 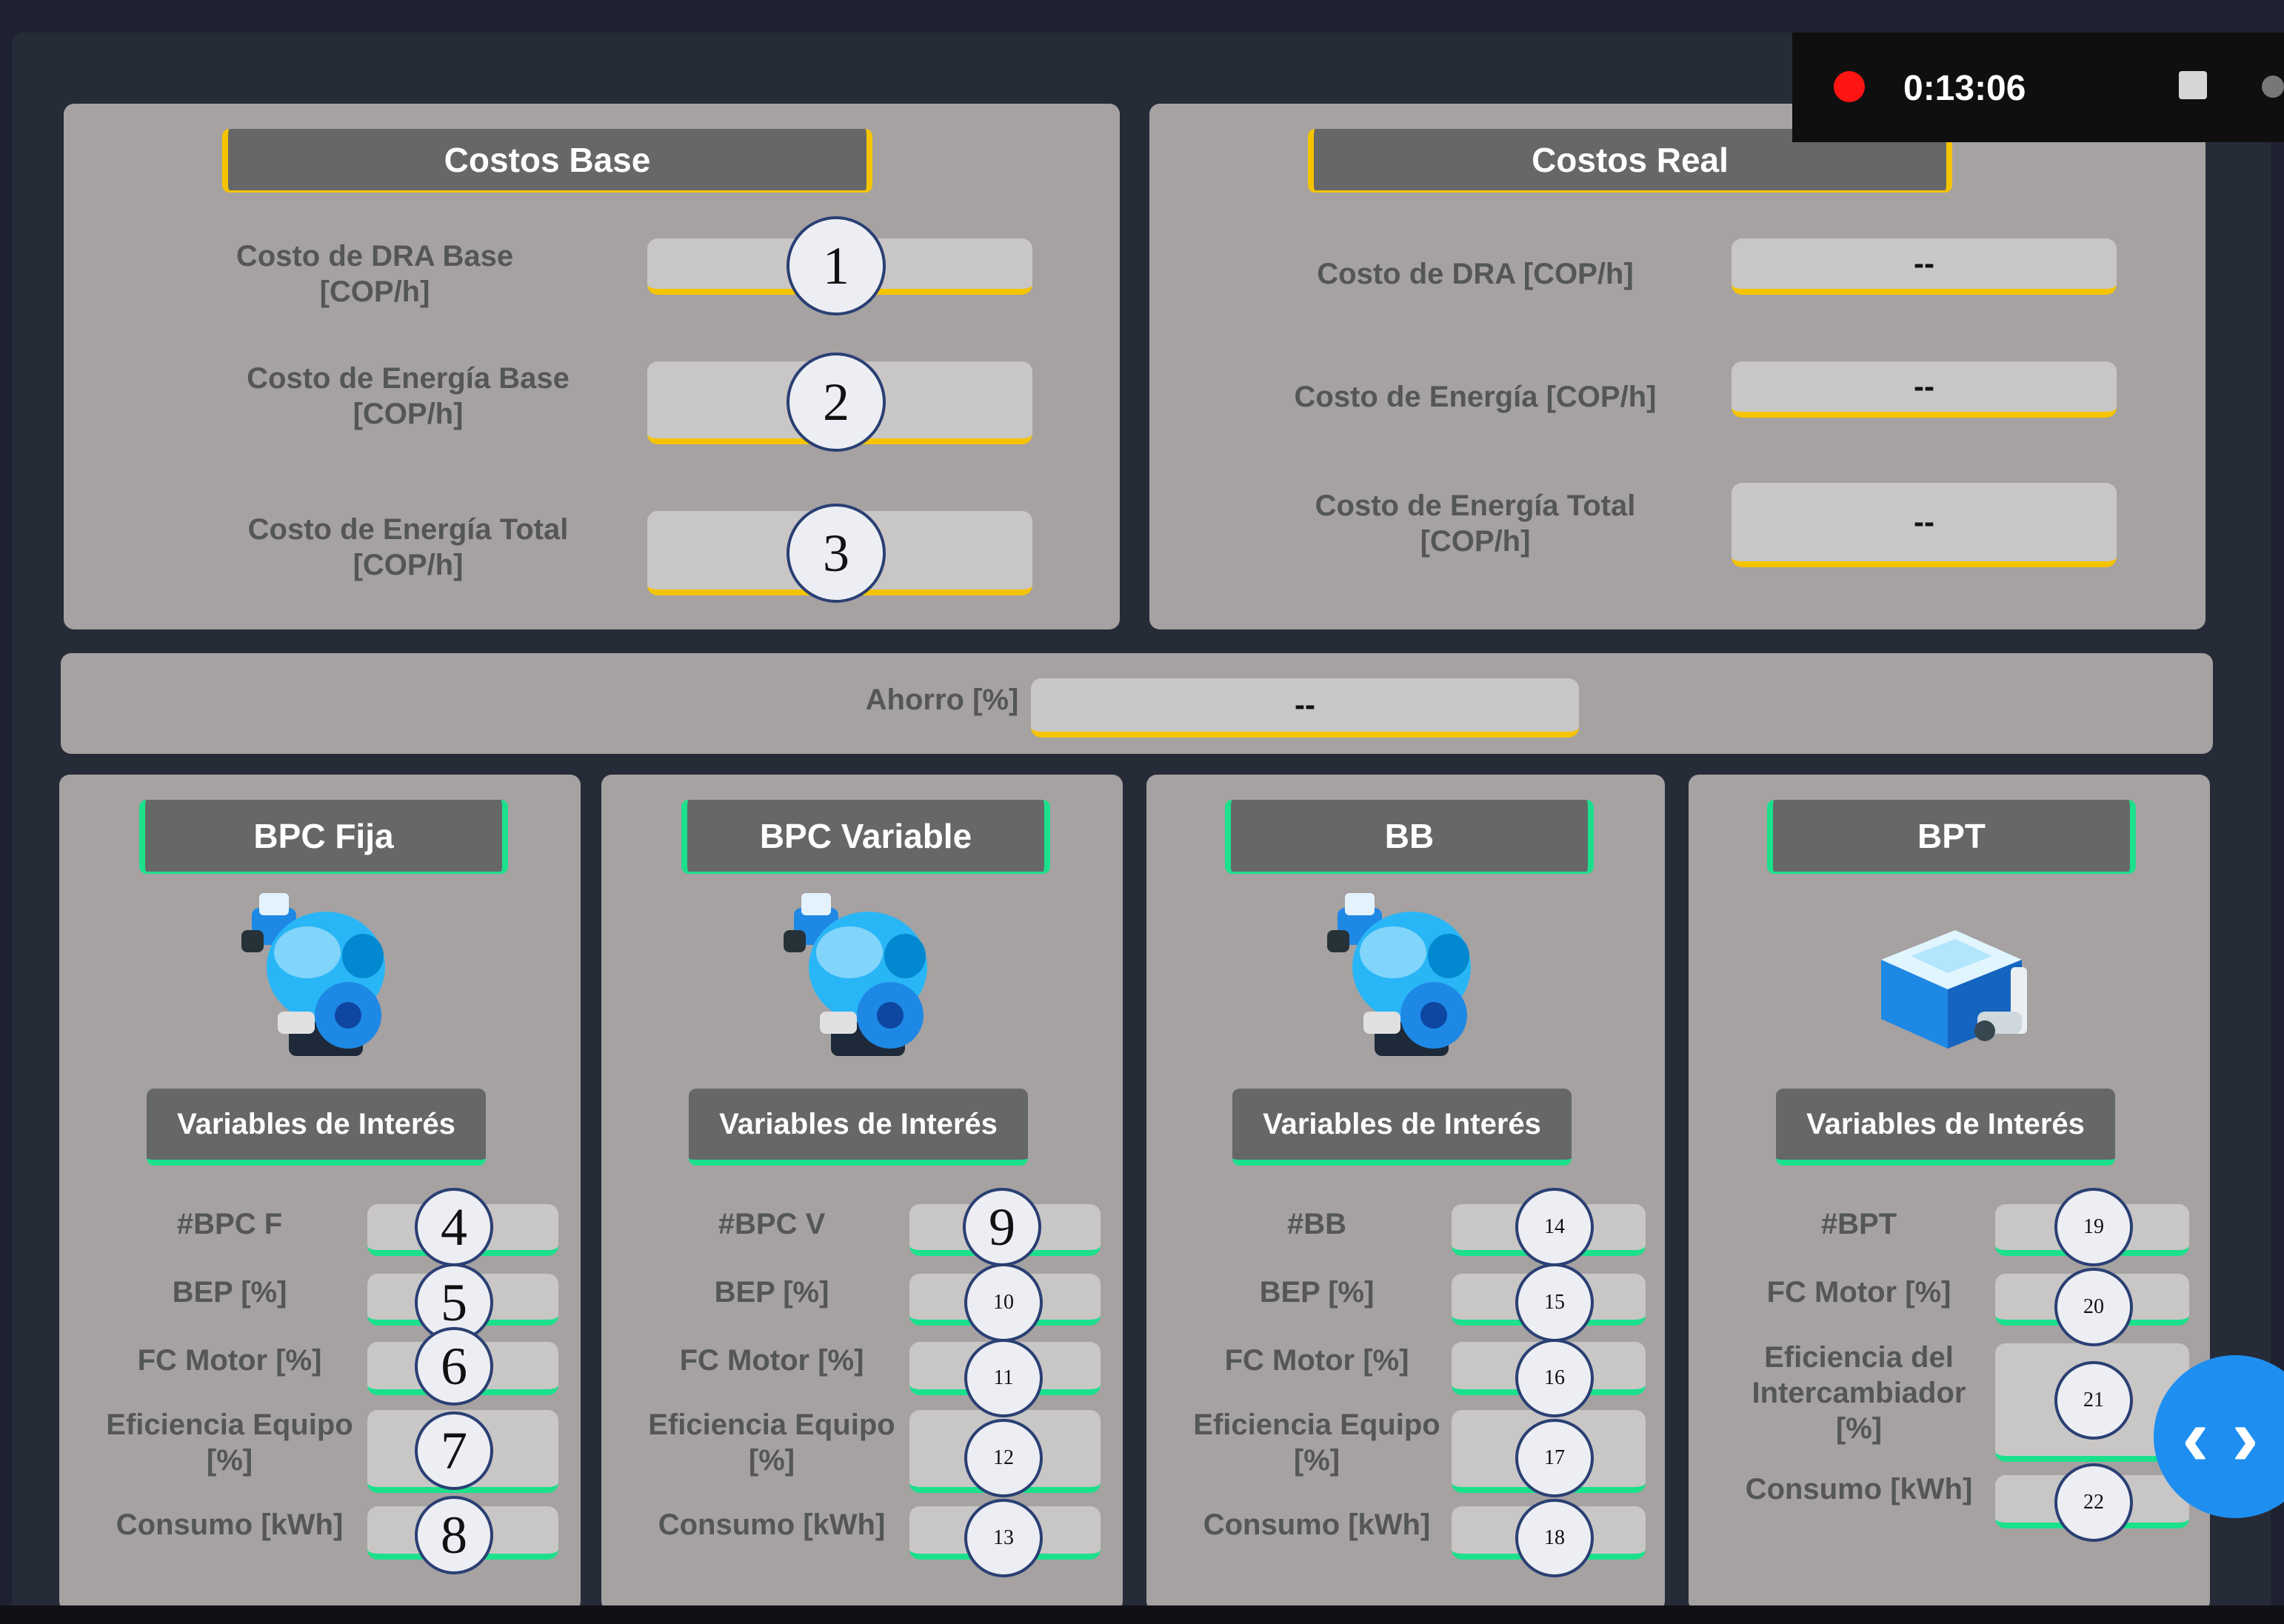 I want to click on annotation-marker: 11, so click(x=1003, y=1378).